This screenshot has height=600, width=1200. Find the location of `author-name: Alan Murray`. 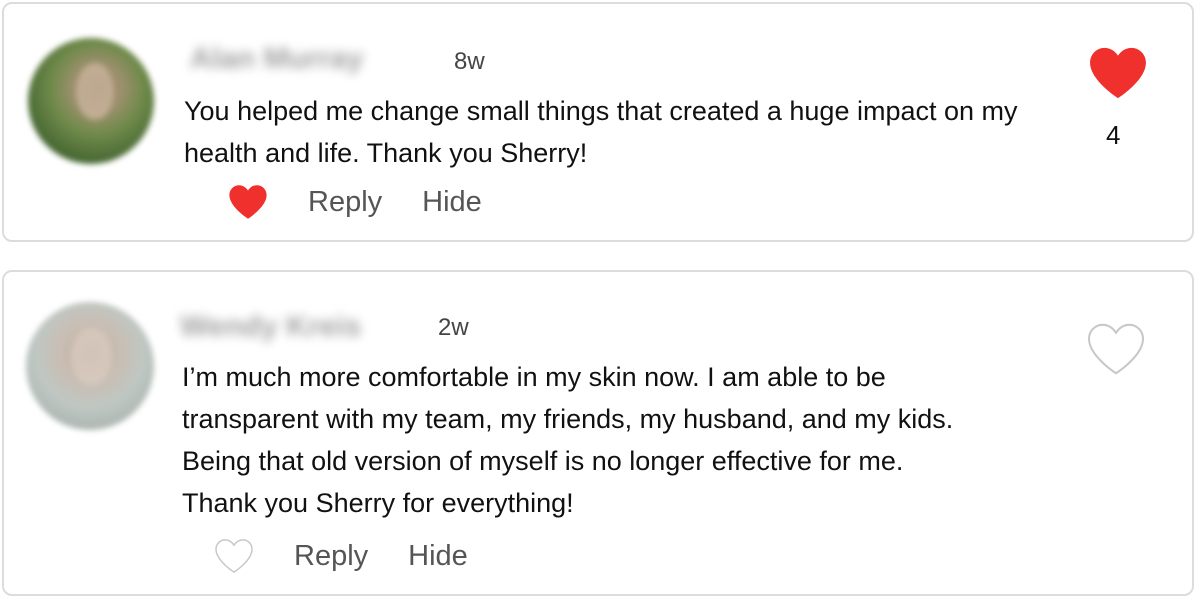

author-name: Alan Murray is located at coordinates (276, 59).